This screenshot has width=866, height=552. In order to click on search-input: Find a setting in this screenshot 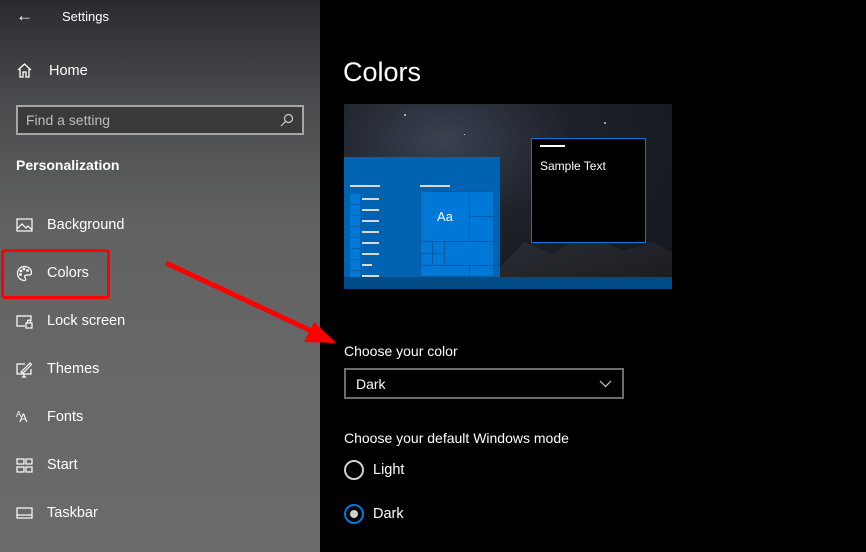, I will do `click(160, 120)`.